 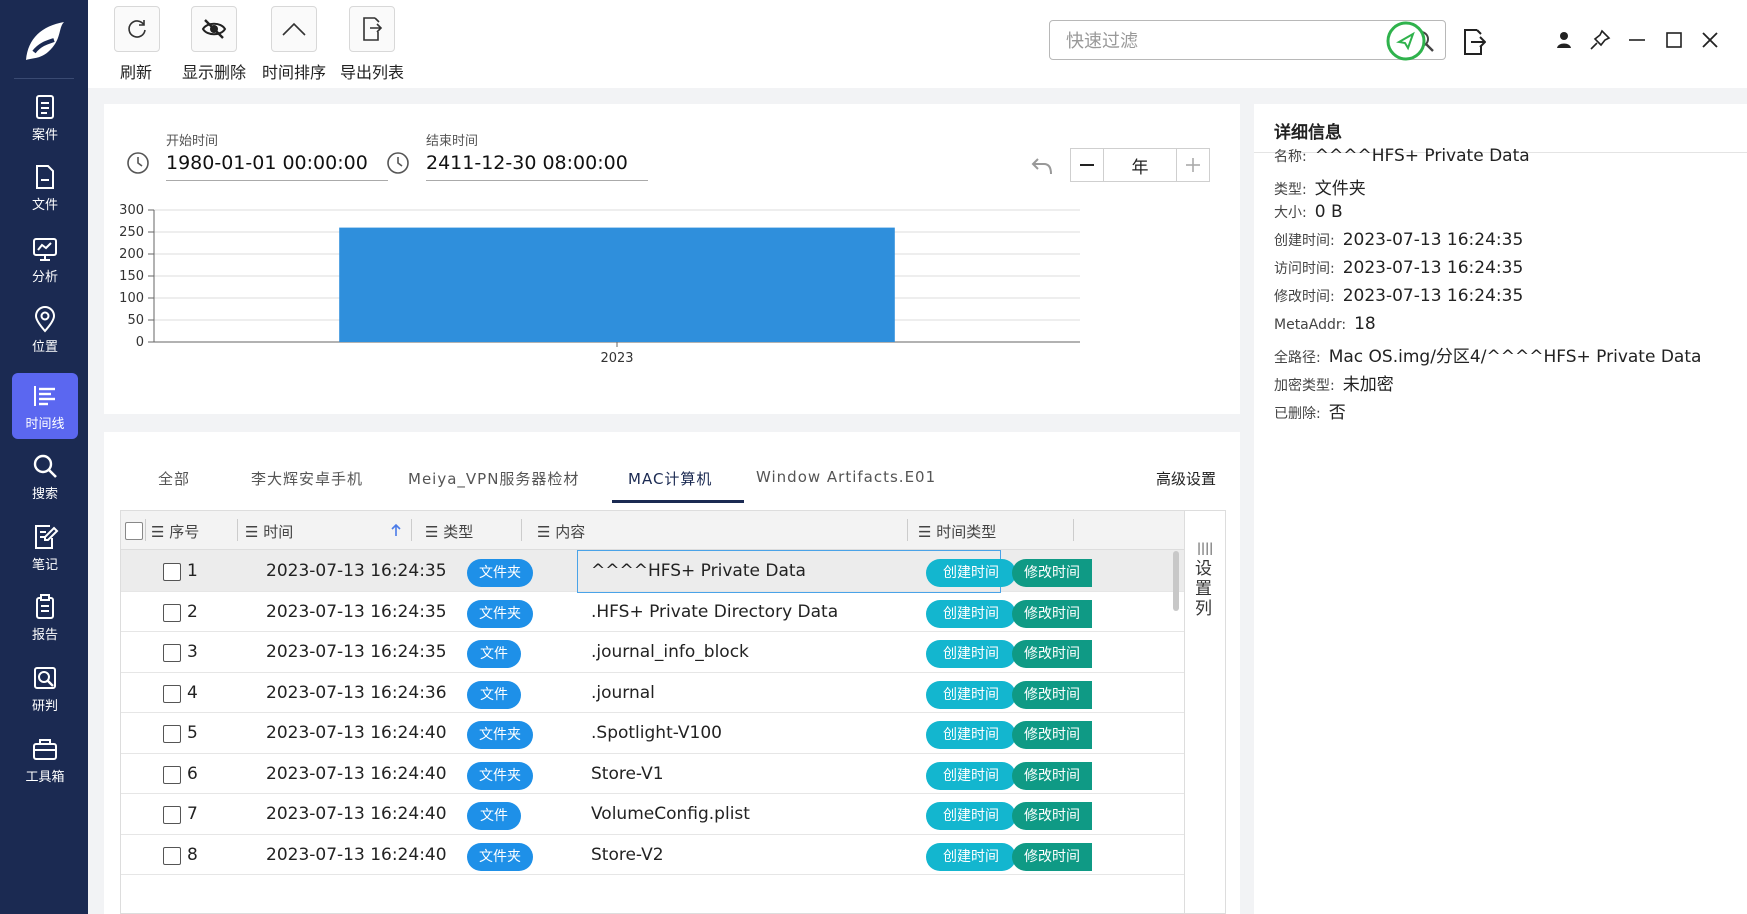 I want to click on send-status-icon, so click(x=1406, y=41).